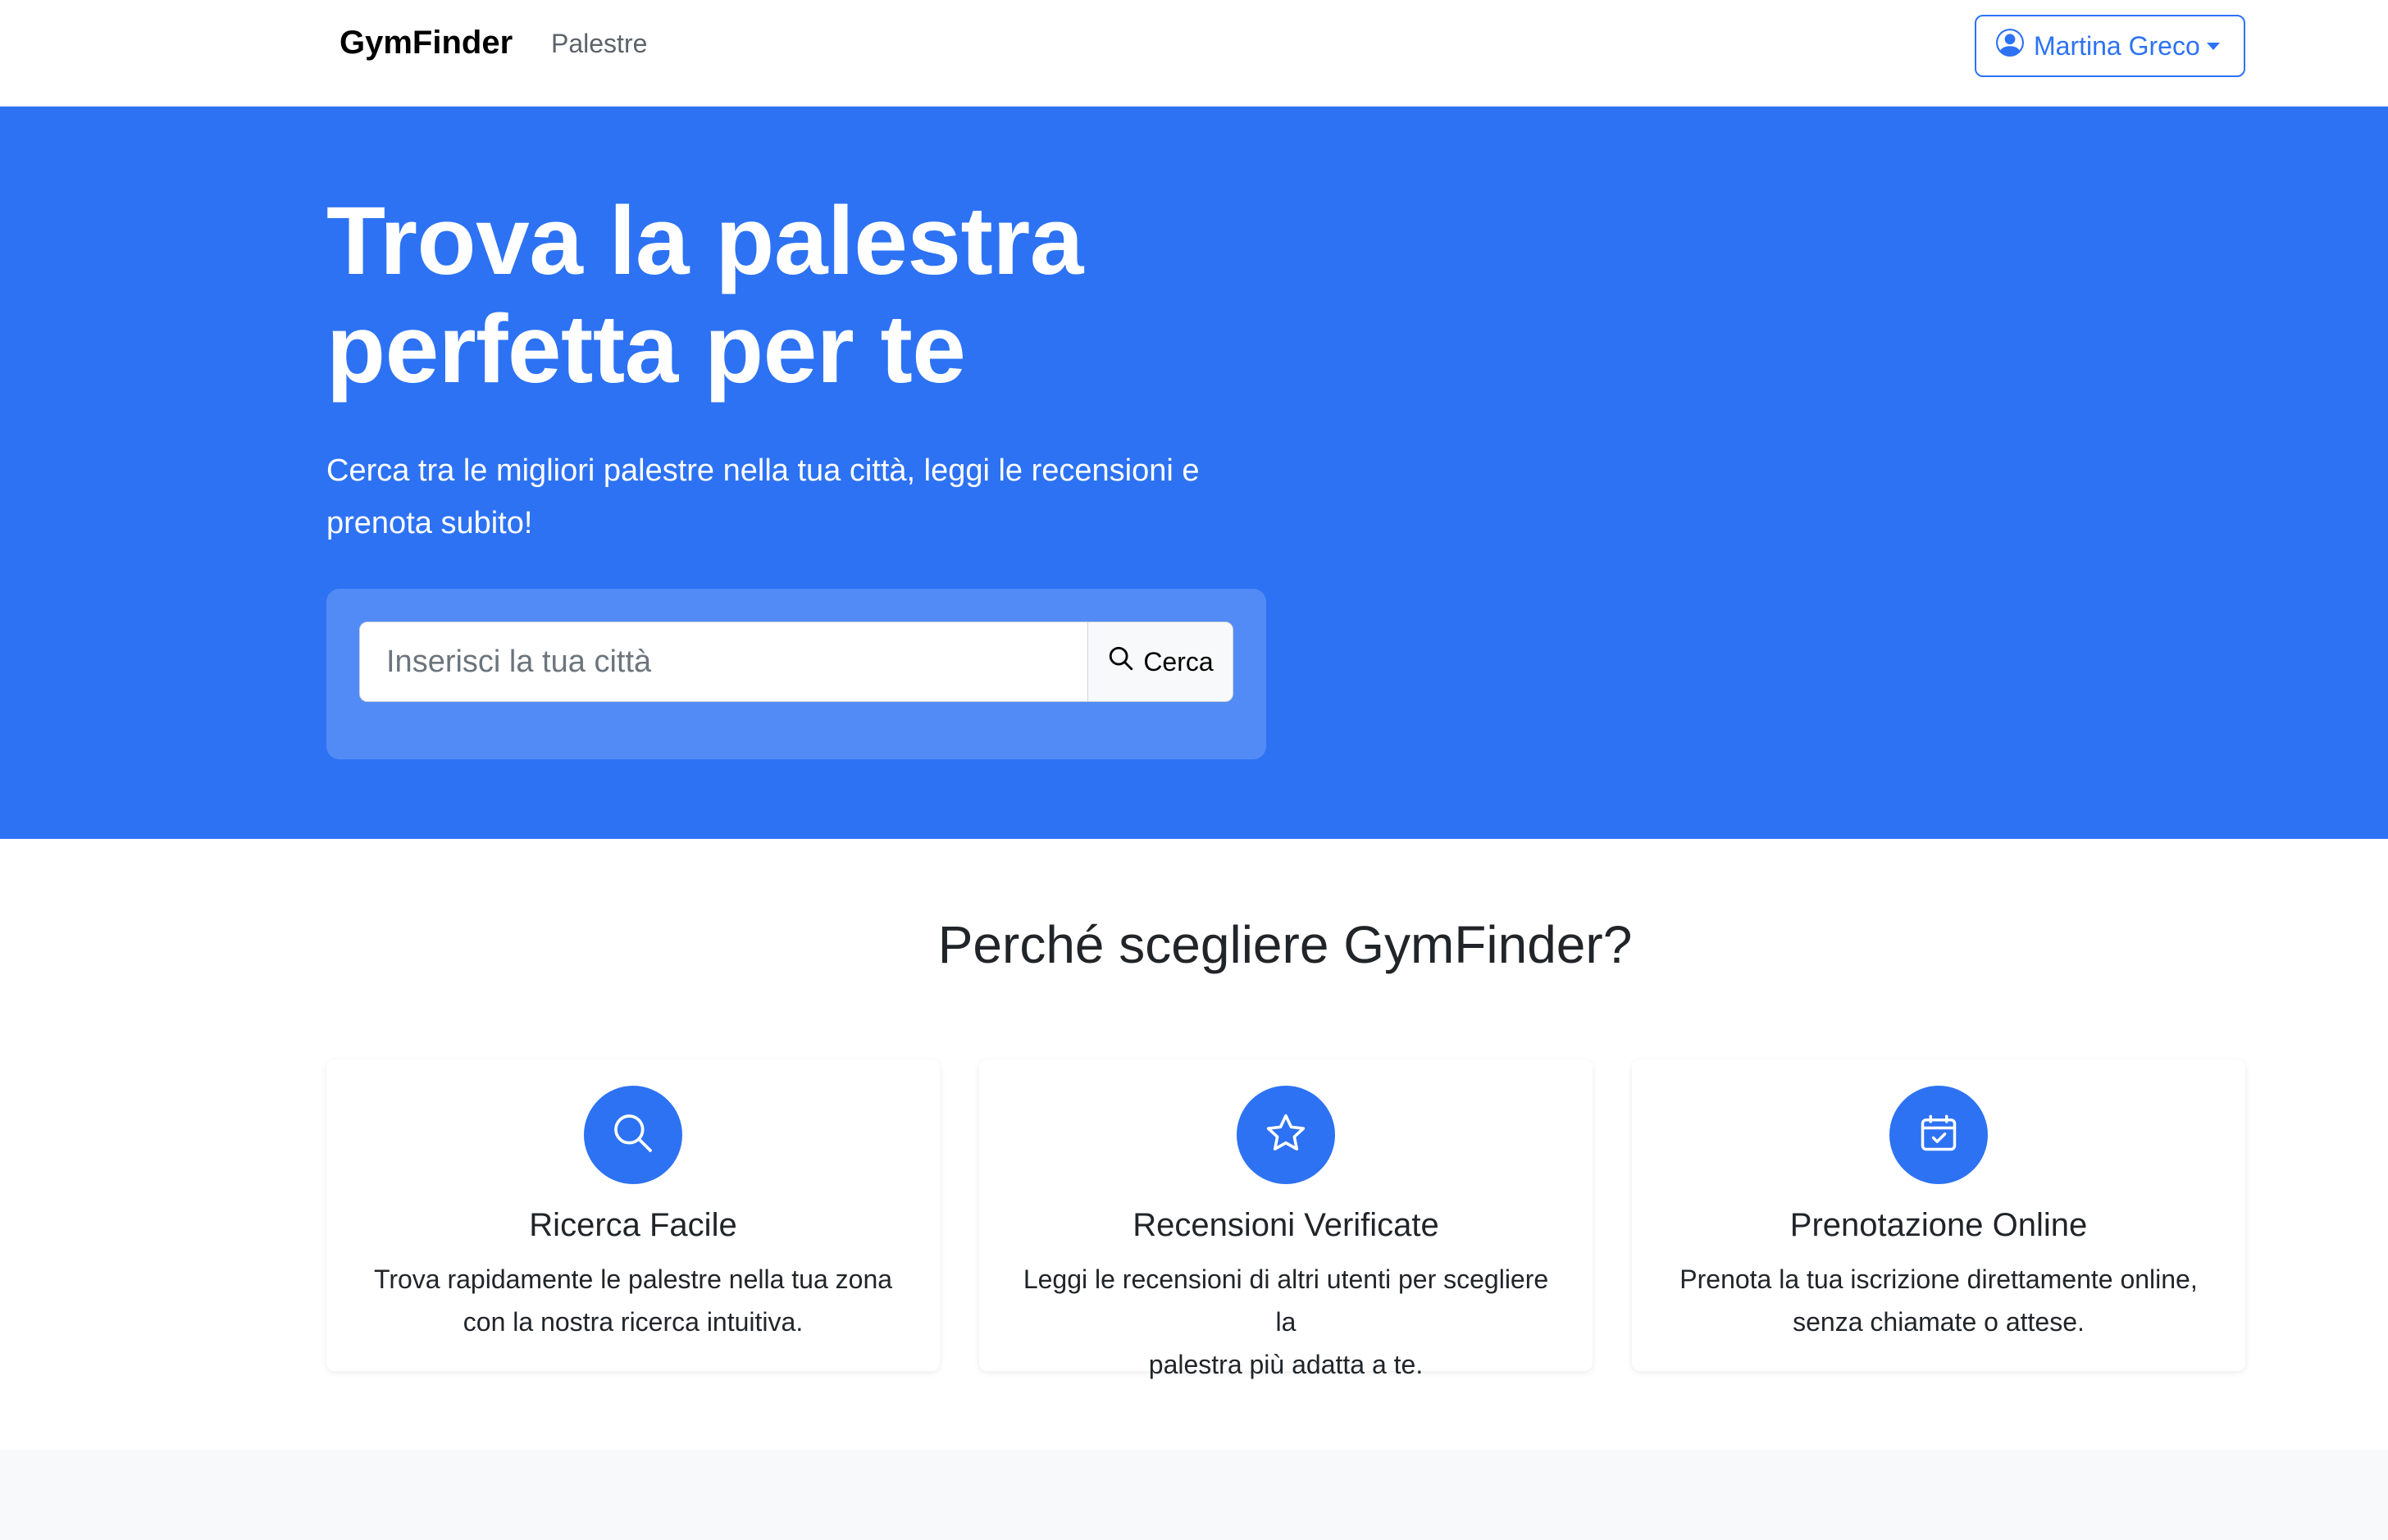 This screenshot has height=1540, width=2388. I want to click on hero-title-line2: perfetta per te, so click(646, 349).